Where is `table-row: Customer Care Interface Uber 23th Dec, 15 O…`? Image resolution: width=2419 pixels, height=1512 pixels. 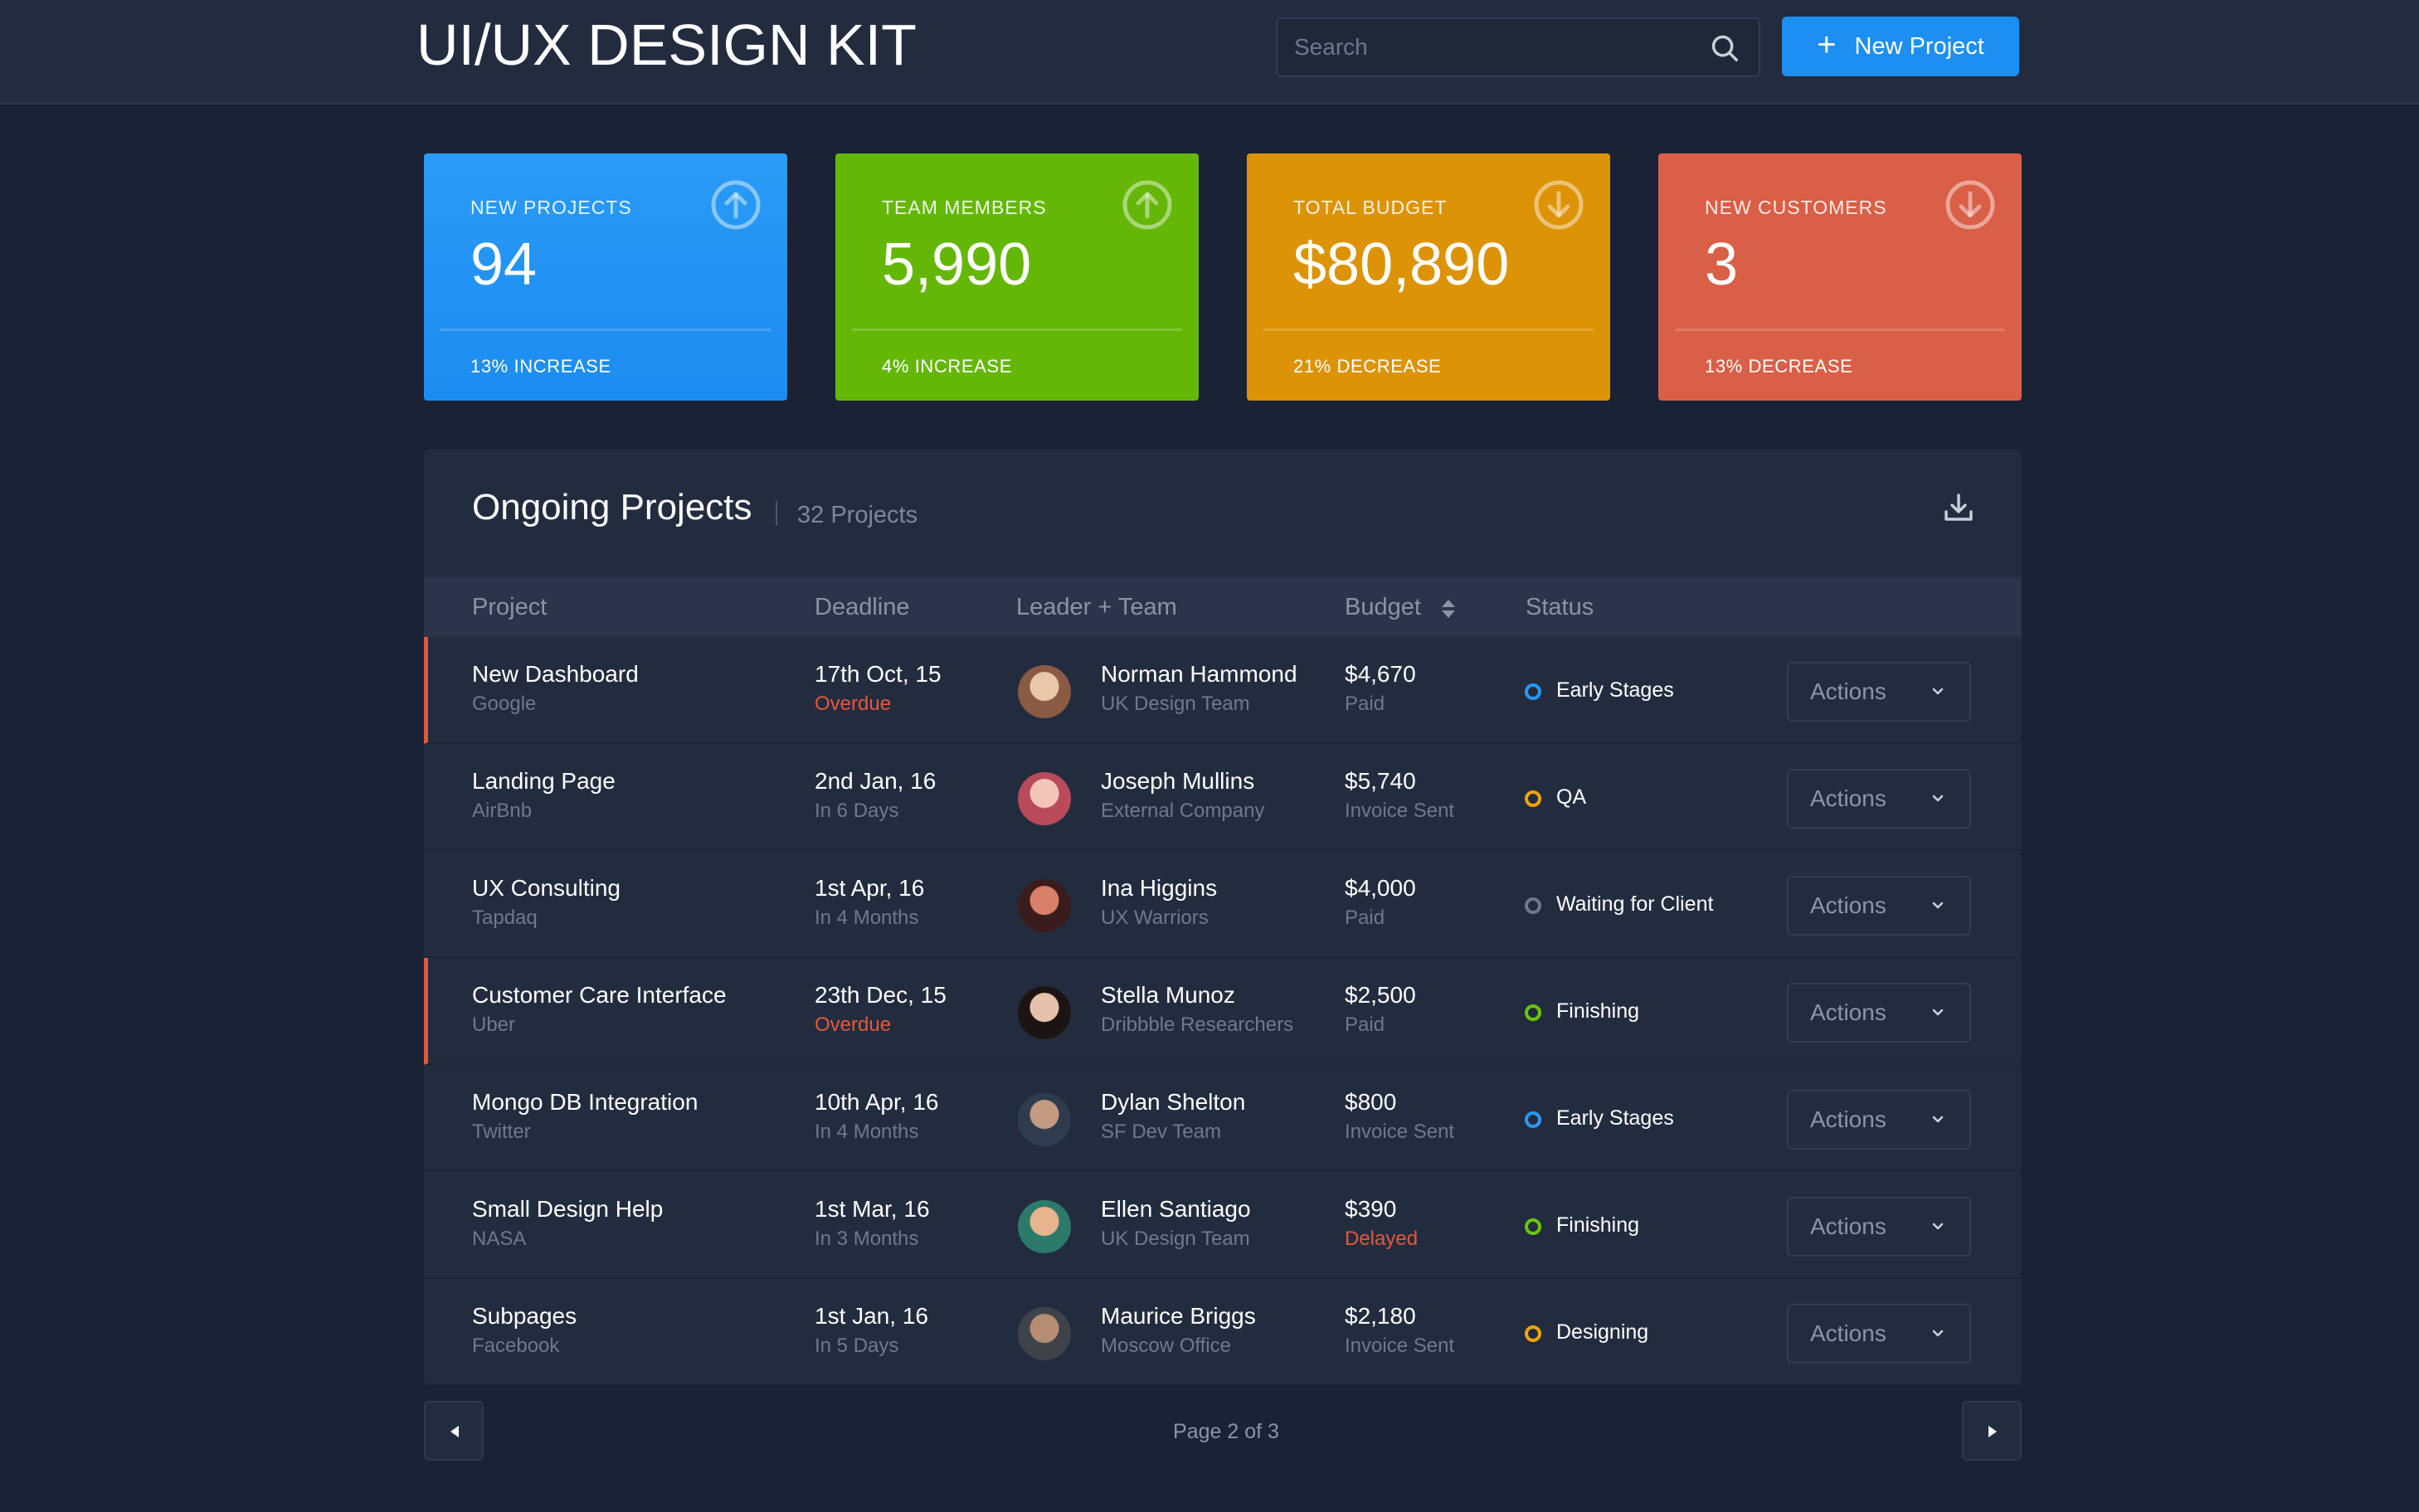
table-row: Customer Care Interface Uber 23th Dec, 15 O… is located at coordinates (1223, 1011).